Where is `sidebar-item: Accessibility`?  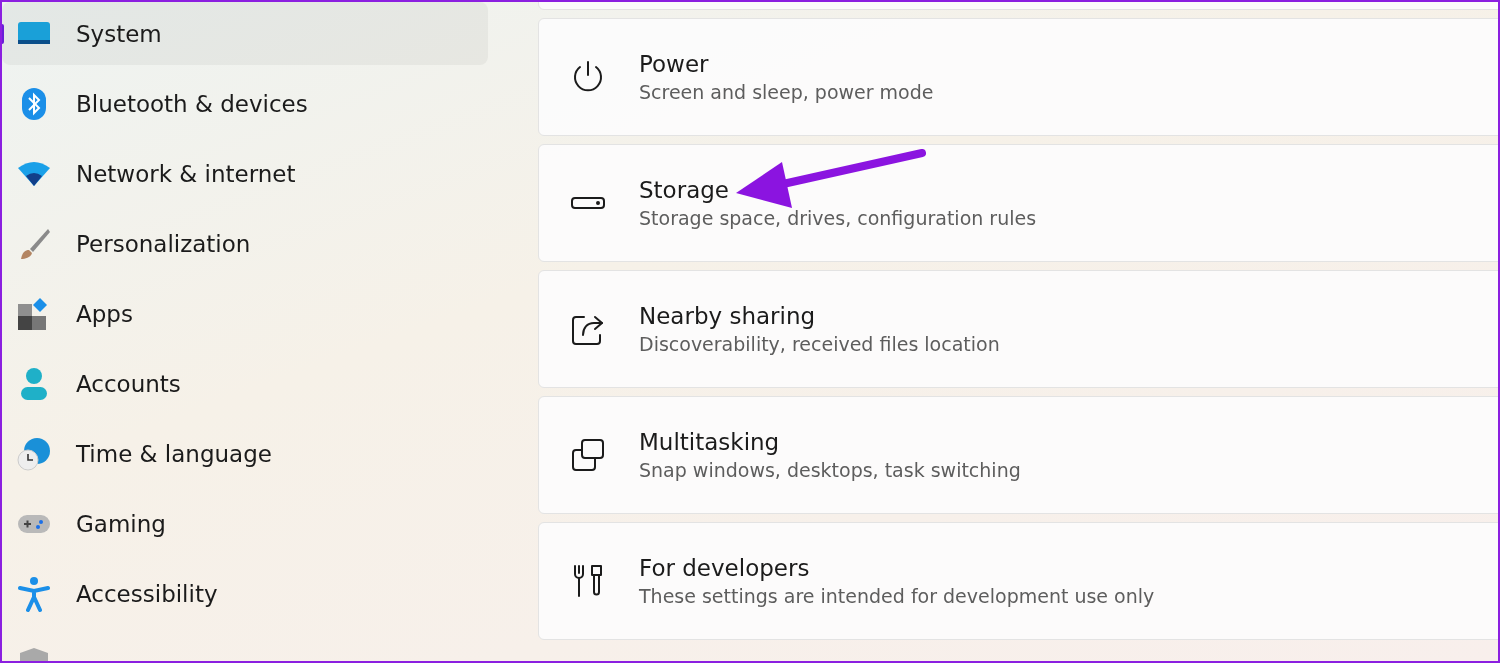
sidebar-item: Accessibility is located at coordinates (245, 593).